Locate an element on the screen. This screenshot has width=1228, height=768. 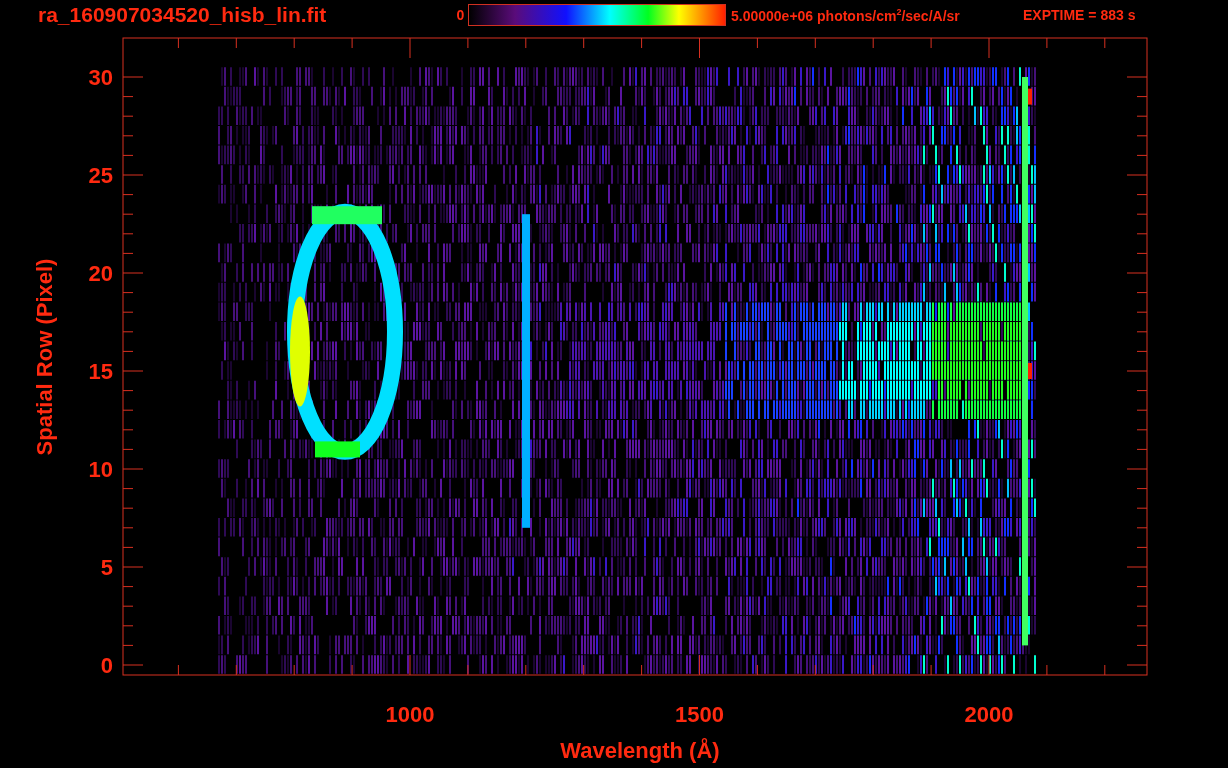
colorbar-min-label: 0 is located at coordinates (460, 15).